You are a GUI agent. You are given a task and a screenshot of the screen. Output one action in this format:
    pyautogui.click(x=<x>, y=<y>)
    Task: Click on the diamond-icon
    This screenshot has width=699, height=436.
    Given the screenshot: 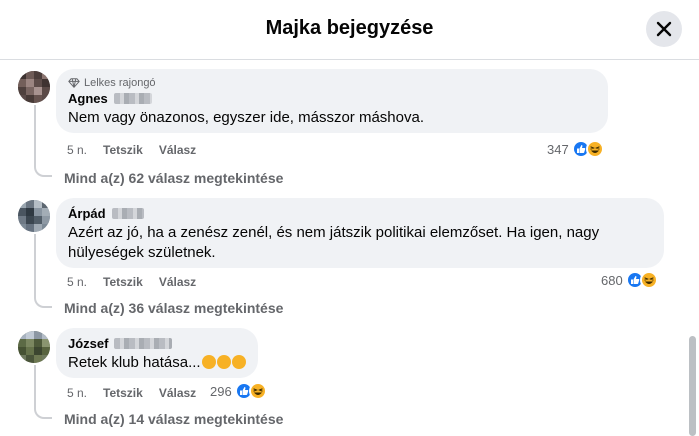 What is the action you would take?
    pyautogui.click(x=74, y=83)
    